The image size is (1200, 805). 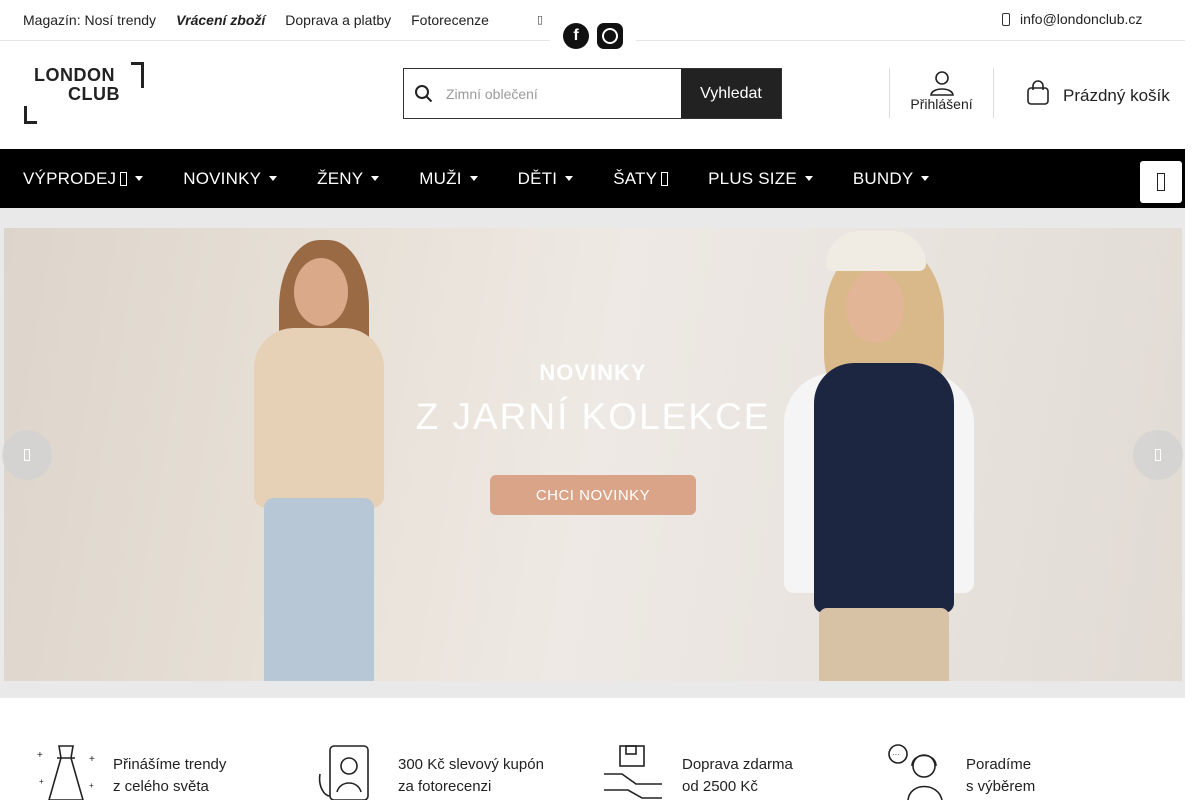 I want to click on feature-line1: Poradíme, so click(x=999, y=764).